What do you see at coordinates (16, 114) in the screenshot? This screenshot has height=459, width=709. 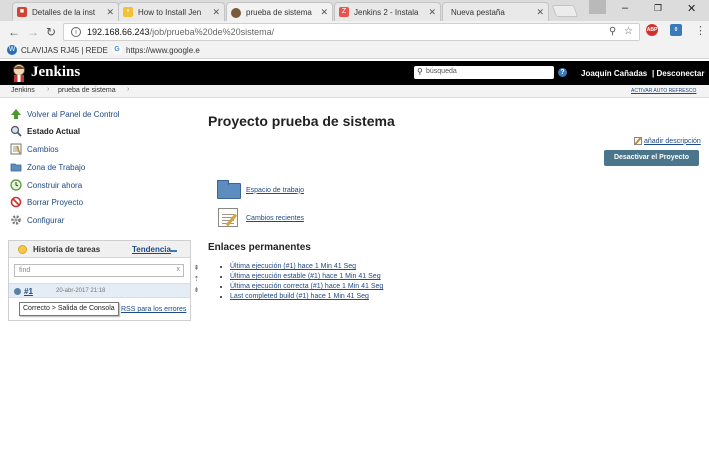 I see `up-arrow-icon` at bounding box center [16, 114].